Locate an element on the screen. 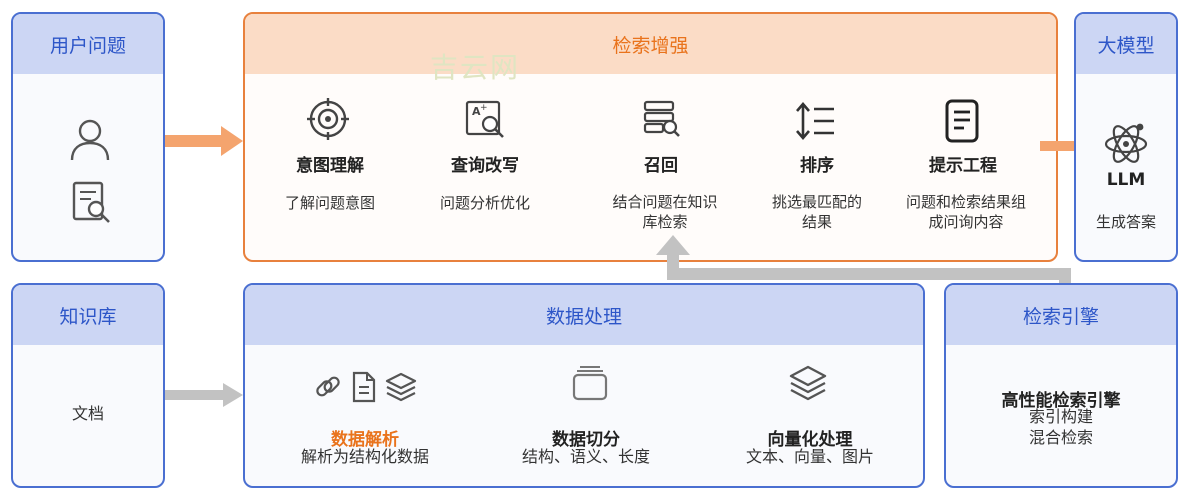 Image resolution: width=1189 pixels, height=500 pixels. arrow-engine-to-recall is located at coordinates (863, 260).